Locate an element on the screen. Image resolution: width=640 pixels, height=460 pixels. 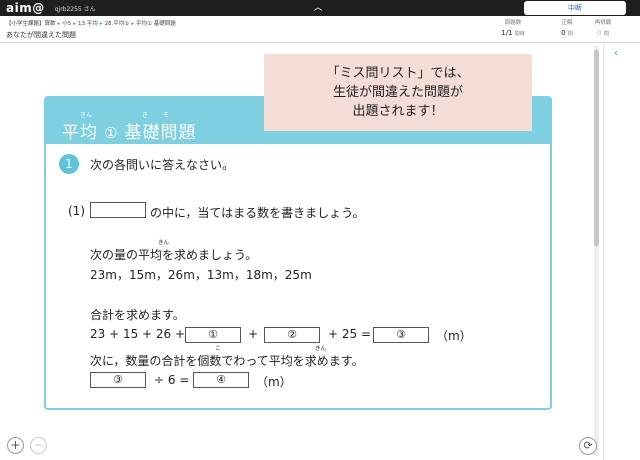
user-name: qjrb2255 さん is located at coordinates (75, 9).